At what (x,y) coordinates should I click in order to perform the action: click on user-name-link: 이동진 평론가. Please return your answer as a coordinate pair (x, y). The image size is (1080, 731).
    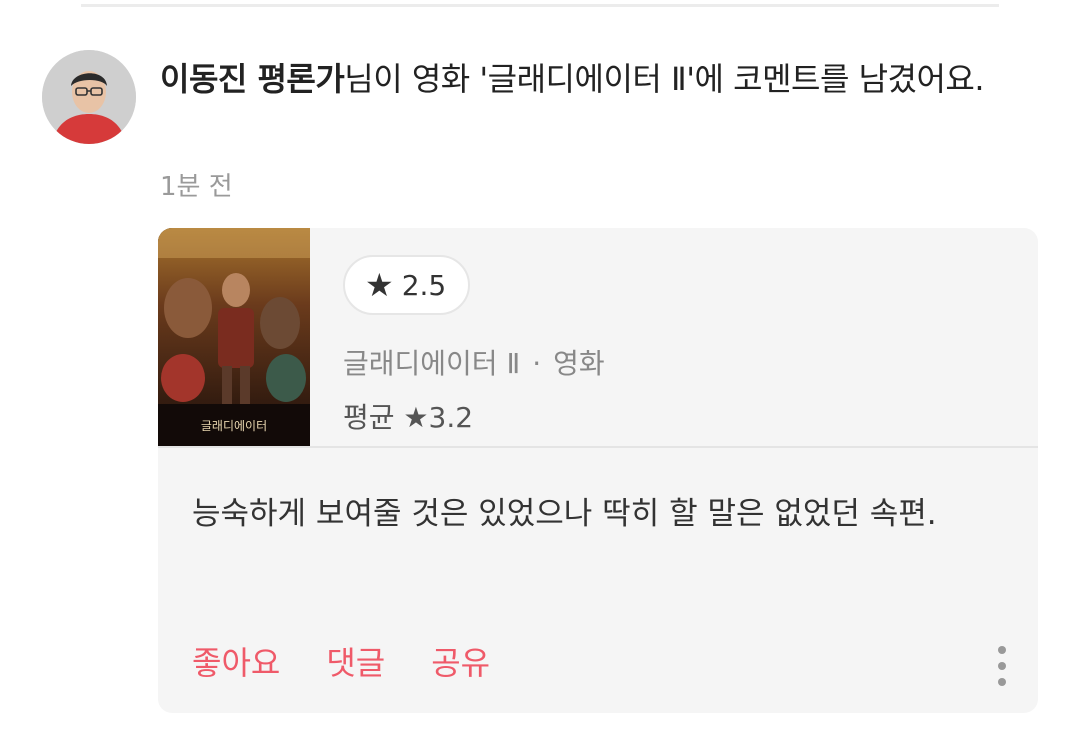
    Looking at the image, I should click on (252, 79).